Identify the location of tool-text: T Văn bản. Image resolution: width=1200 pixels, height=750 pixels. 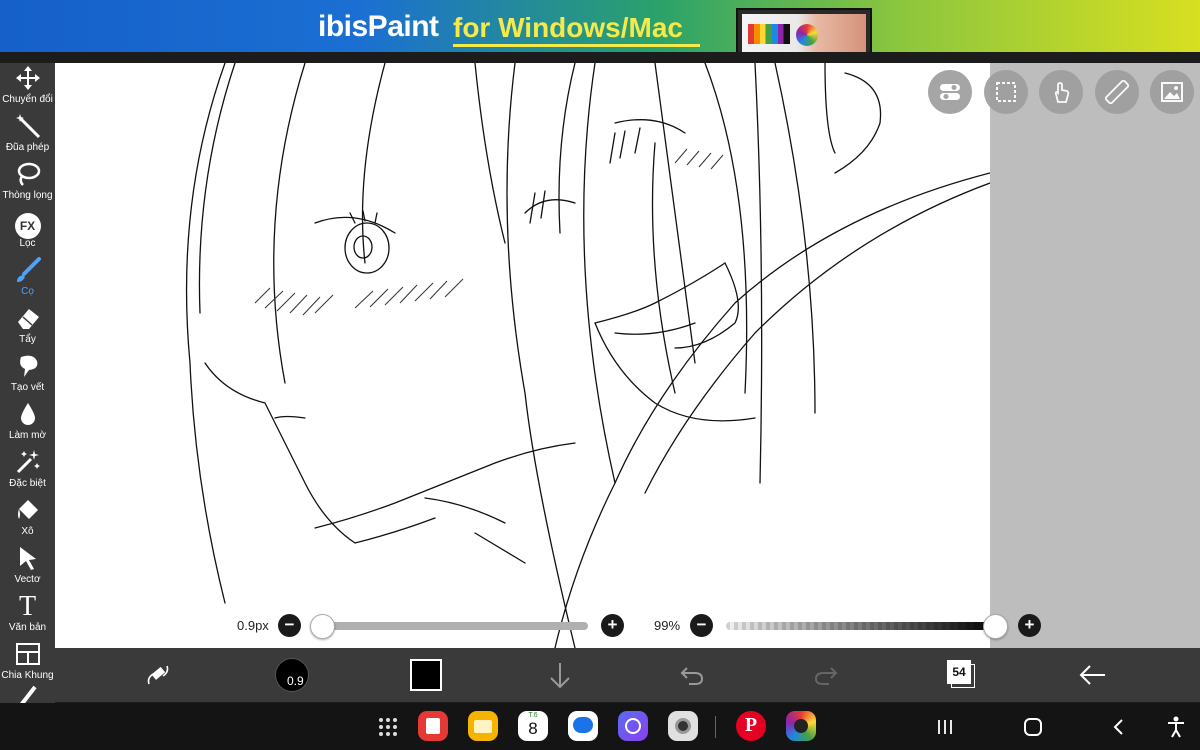
(27, 617).